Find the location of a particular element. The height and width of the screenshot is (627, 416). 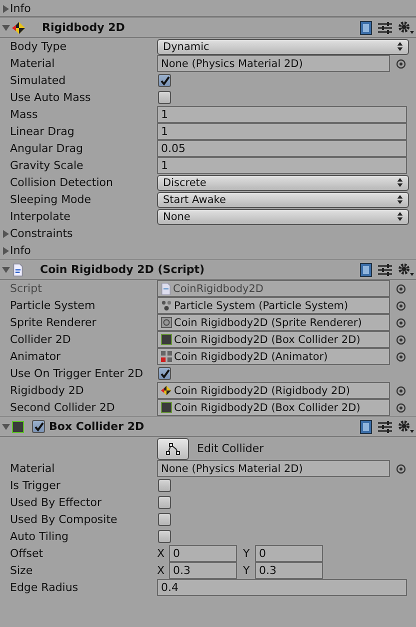

rigidbody-icon is located at coordinates (166, 390).